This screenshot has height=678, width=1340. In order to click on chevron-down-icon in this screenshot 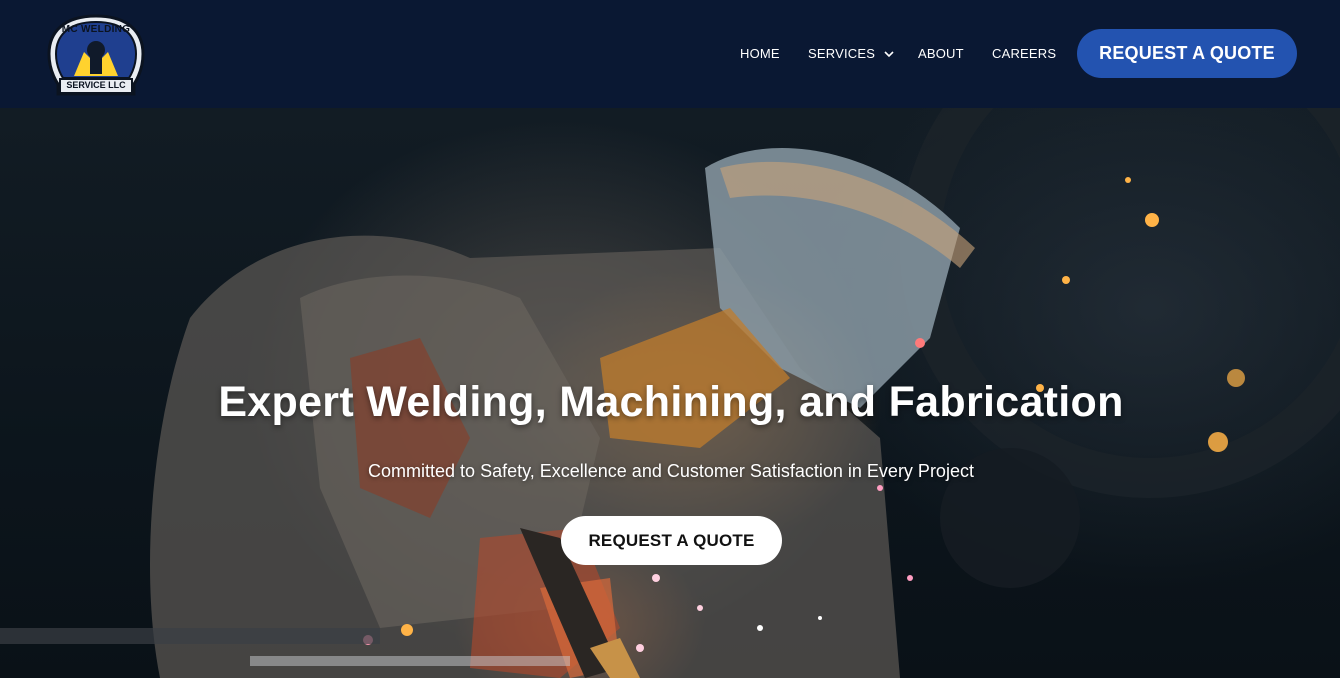, I will do `click(889, 53)`.